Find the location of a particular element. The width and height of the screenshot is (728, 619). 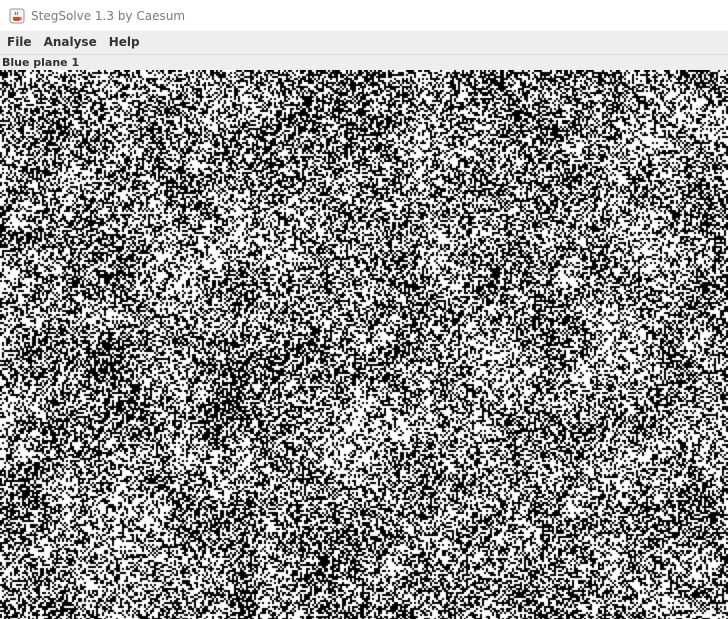

window-title: StegSolve 1.3 by Caesum is located at coordinates (108, 15).